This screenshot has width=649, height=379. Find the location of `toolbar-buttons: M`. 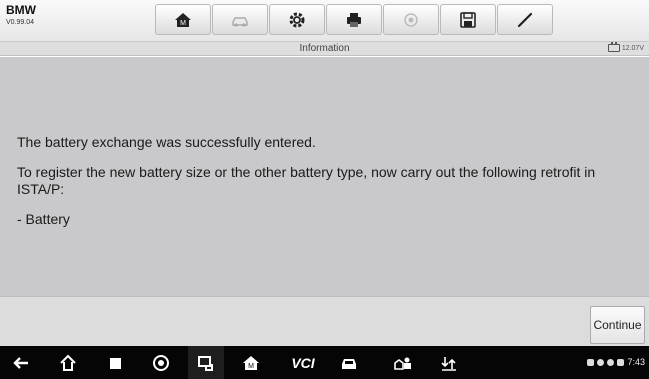

toolbar-buttons: M is located at coordinates (354, 19).